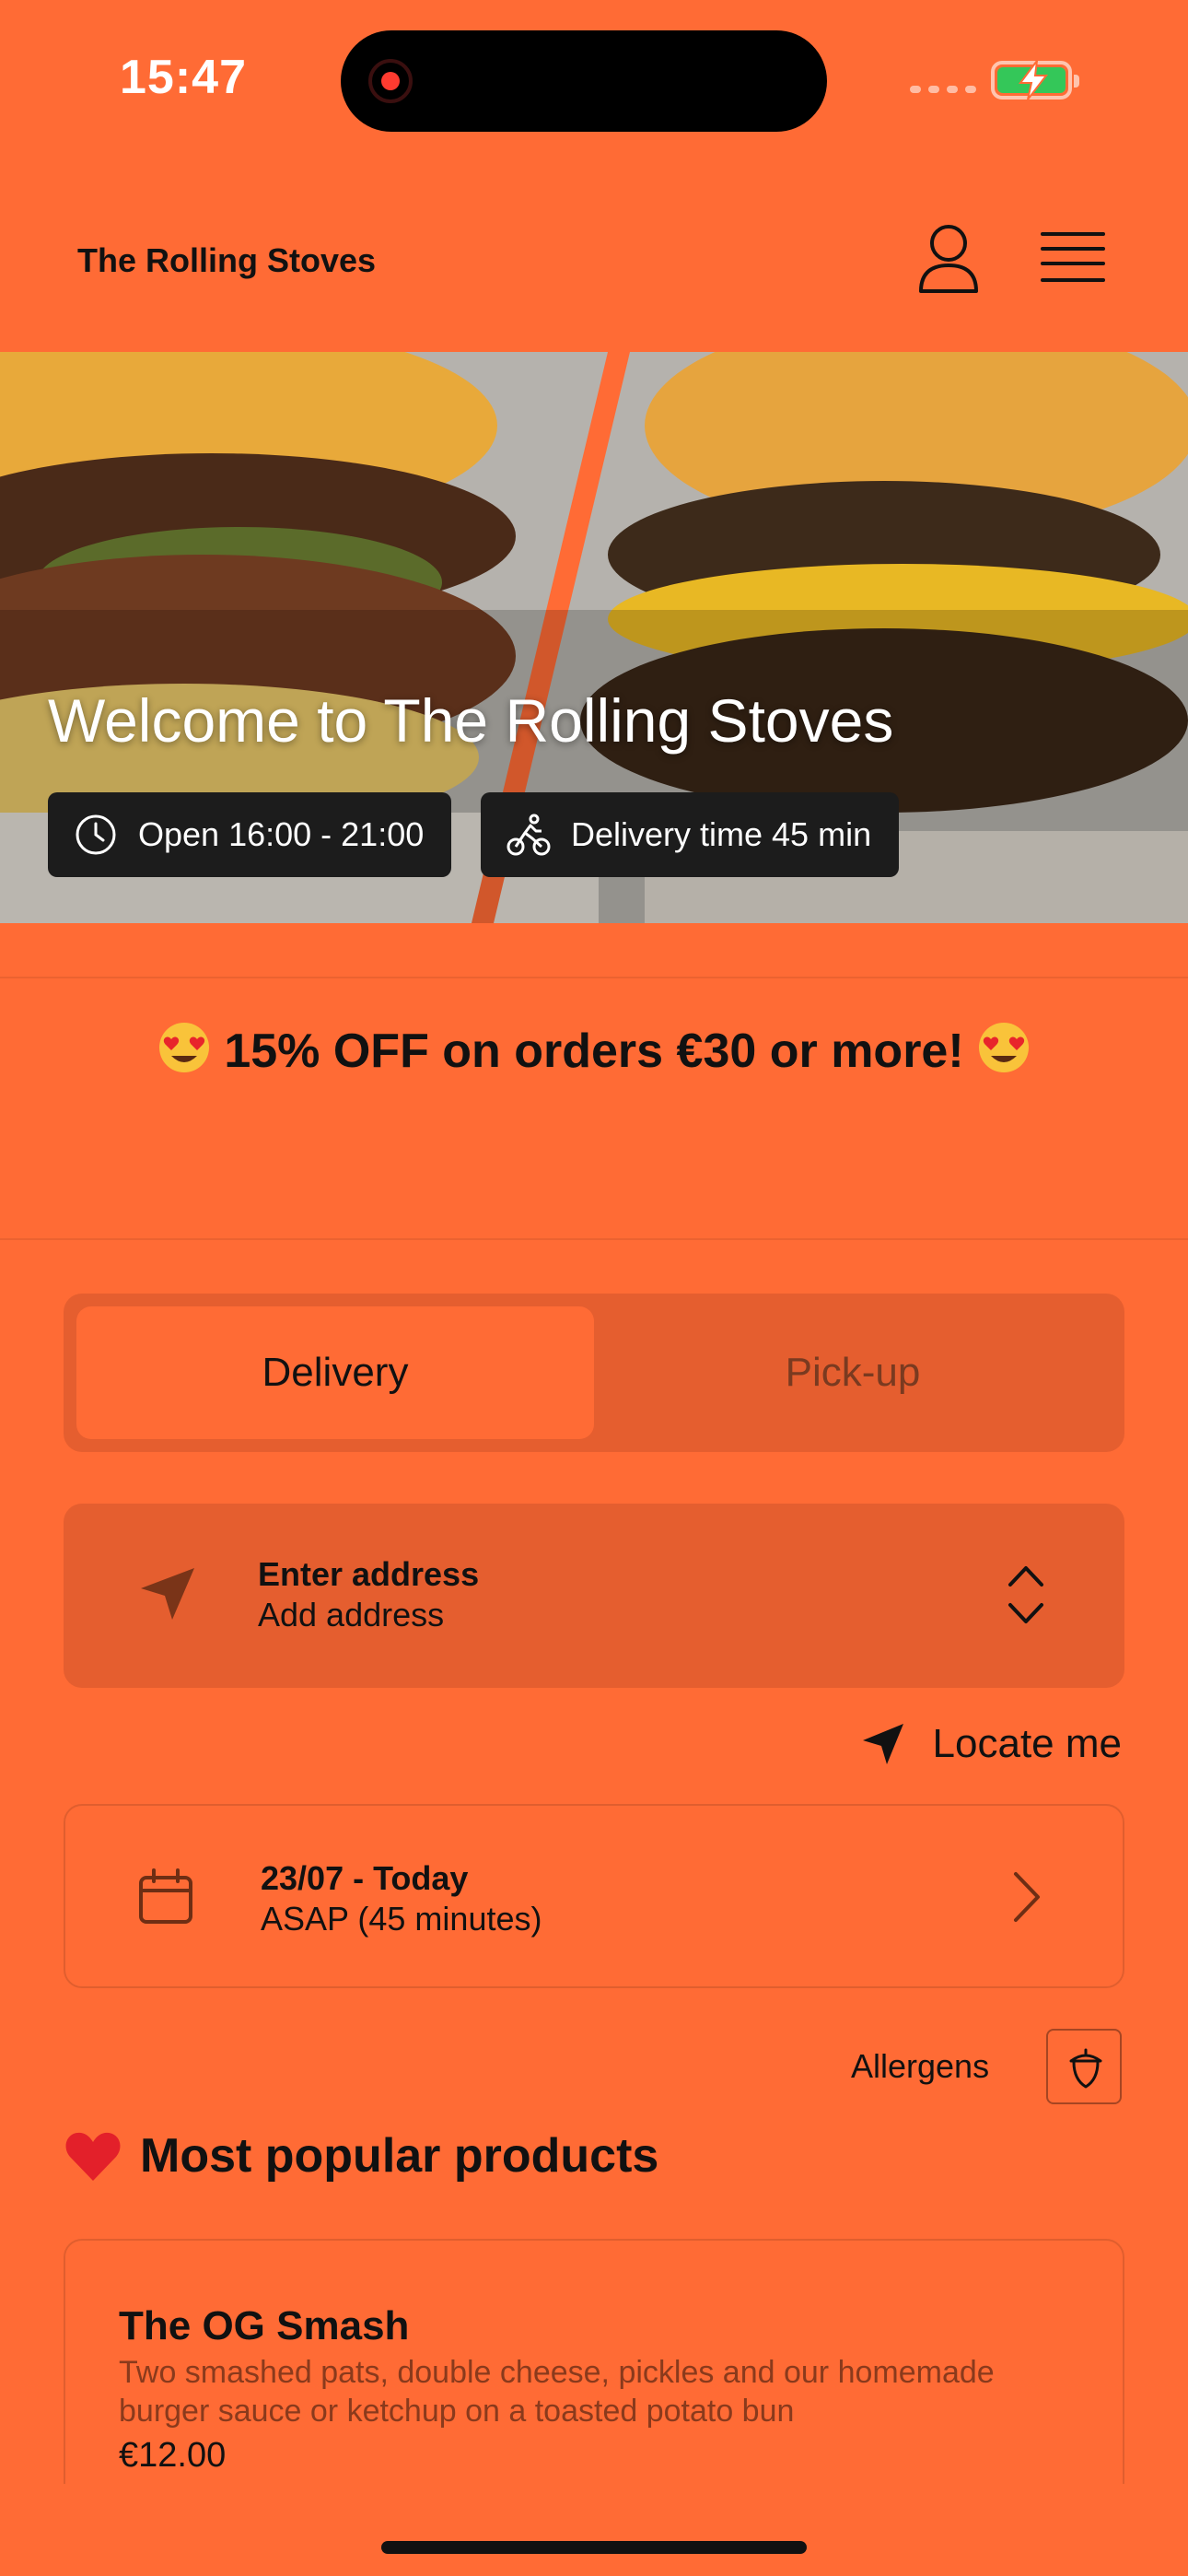 The image size is (1188, 2576). Describe the element at coordinates (1027, 1897) in the screenshot. I see `chevron-right-icon` at that location.